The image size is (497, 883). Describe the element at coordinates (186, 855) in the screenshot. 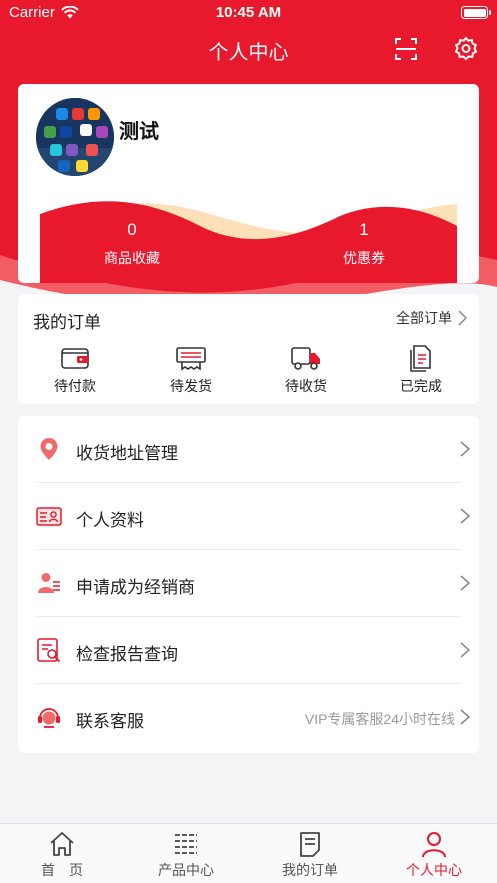

I see `tab-products: 产品中心` at that location.